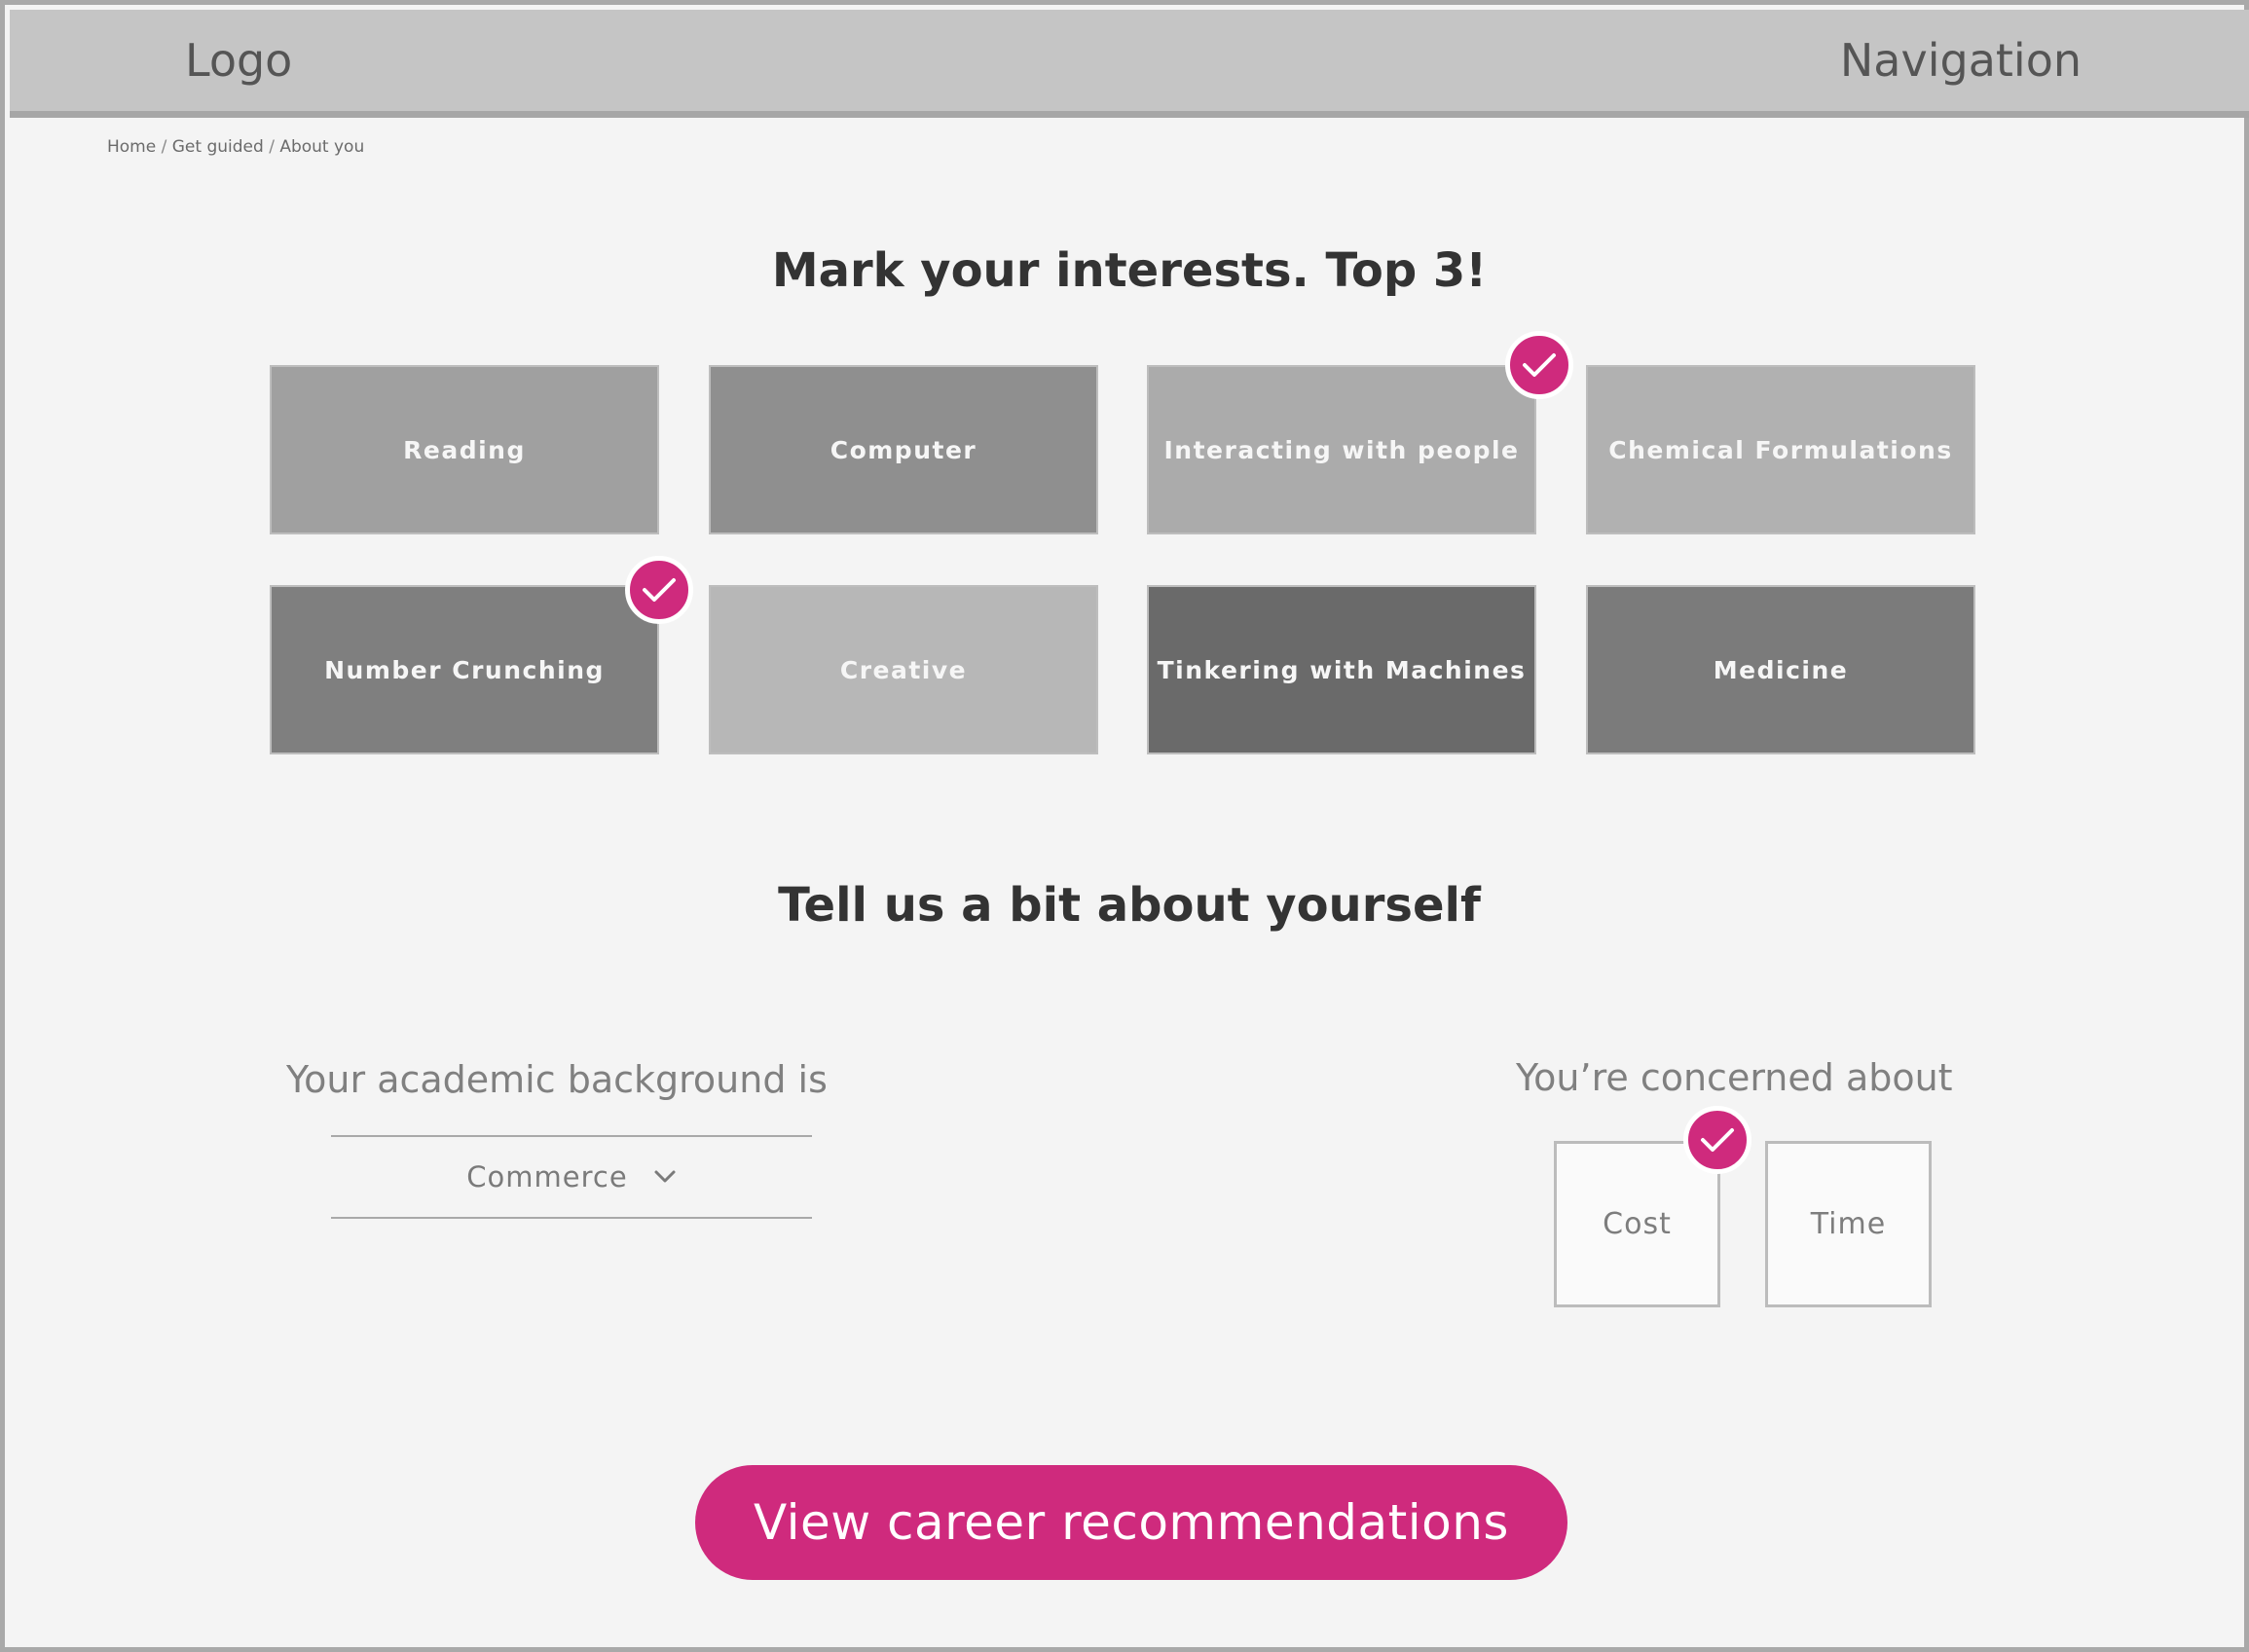 Image resolution: width=2249 pixels, height=1652 pixels. I want to click on interest-tile-interacting-with-people: Interacting with people, so click(1341, 449).